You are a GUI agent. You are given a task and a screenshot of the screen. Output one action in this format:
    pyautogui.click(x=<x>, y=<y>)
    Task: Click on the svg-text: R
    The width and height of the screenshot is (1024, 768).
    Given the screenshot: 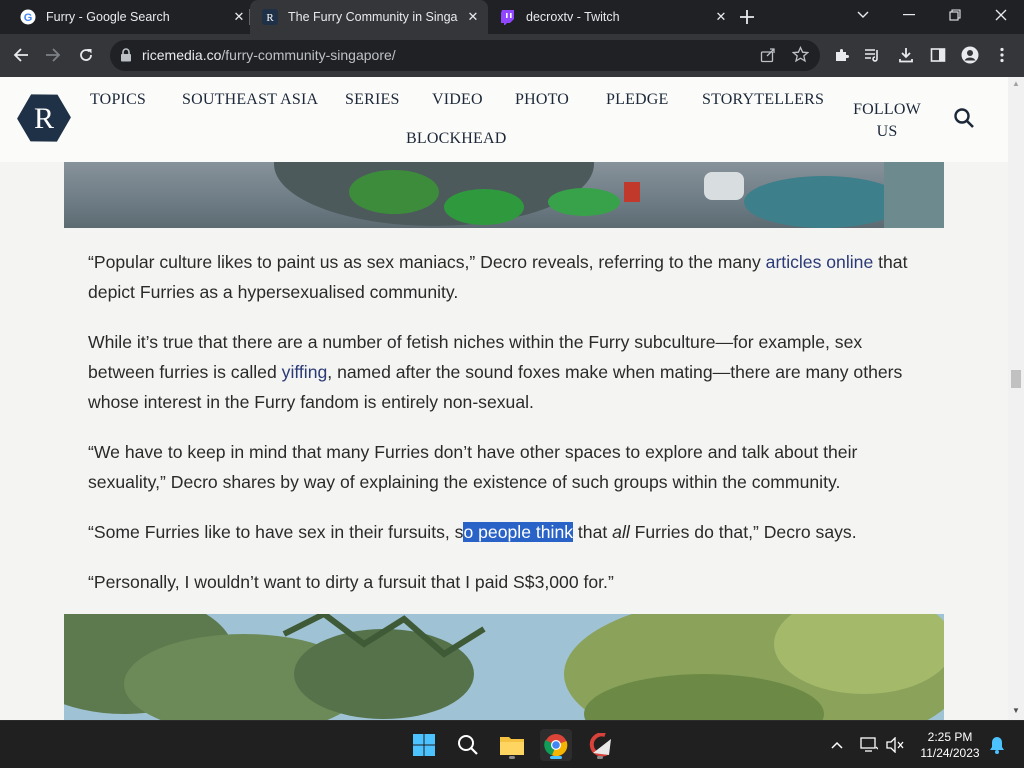 What is the action you would take?
    pyautogui.click(x=270, y=18)
    